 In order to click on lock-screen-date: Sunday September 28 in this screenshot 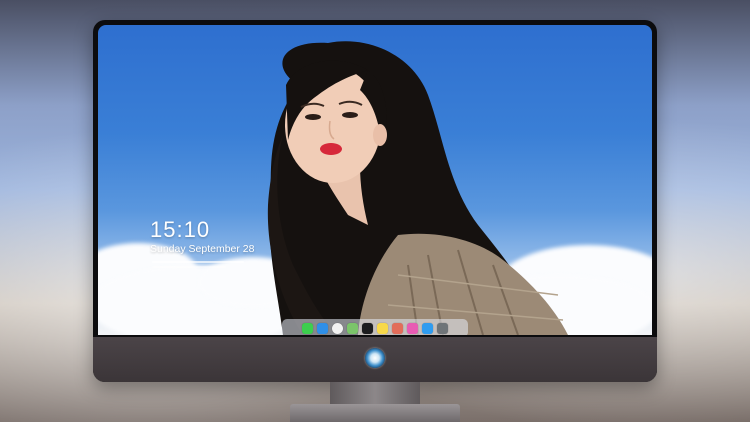, I will do `click(202, 249)`.